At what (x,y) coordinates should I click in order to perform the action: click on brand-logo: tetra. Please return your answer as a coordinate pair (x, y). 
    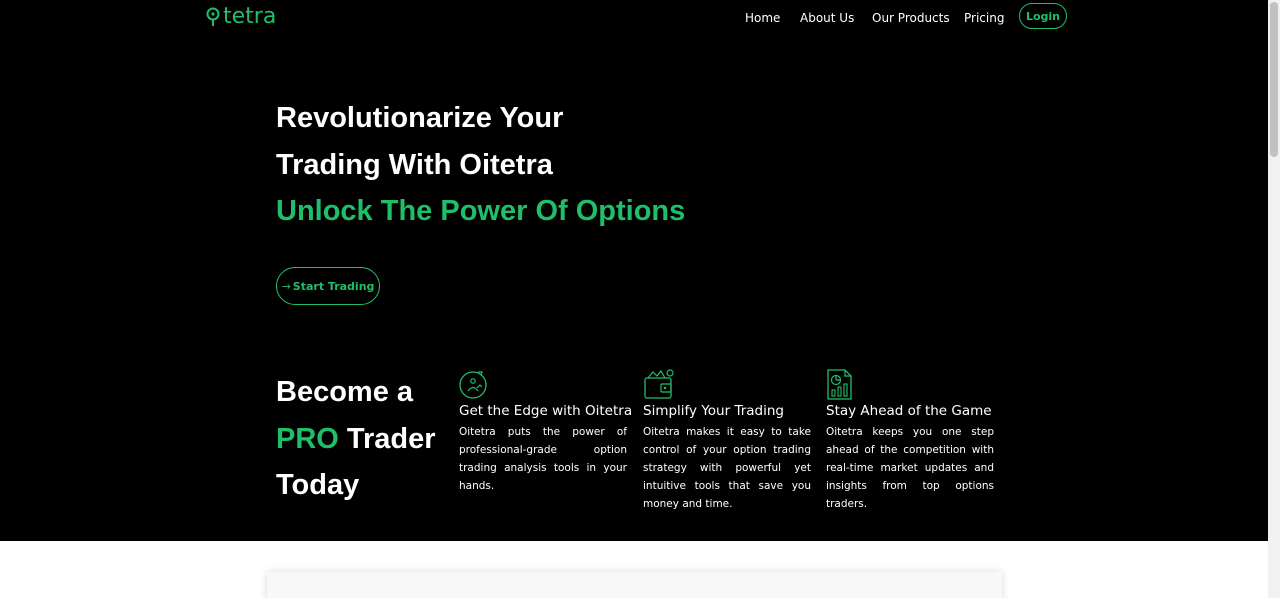
    Looking at the image, I should click on (241, 17).